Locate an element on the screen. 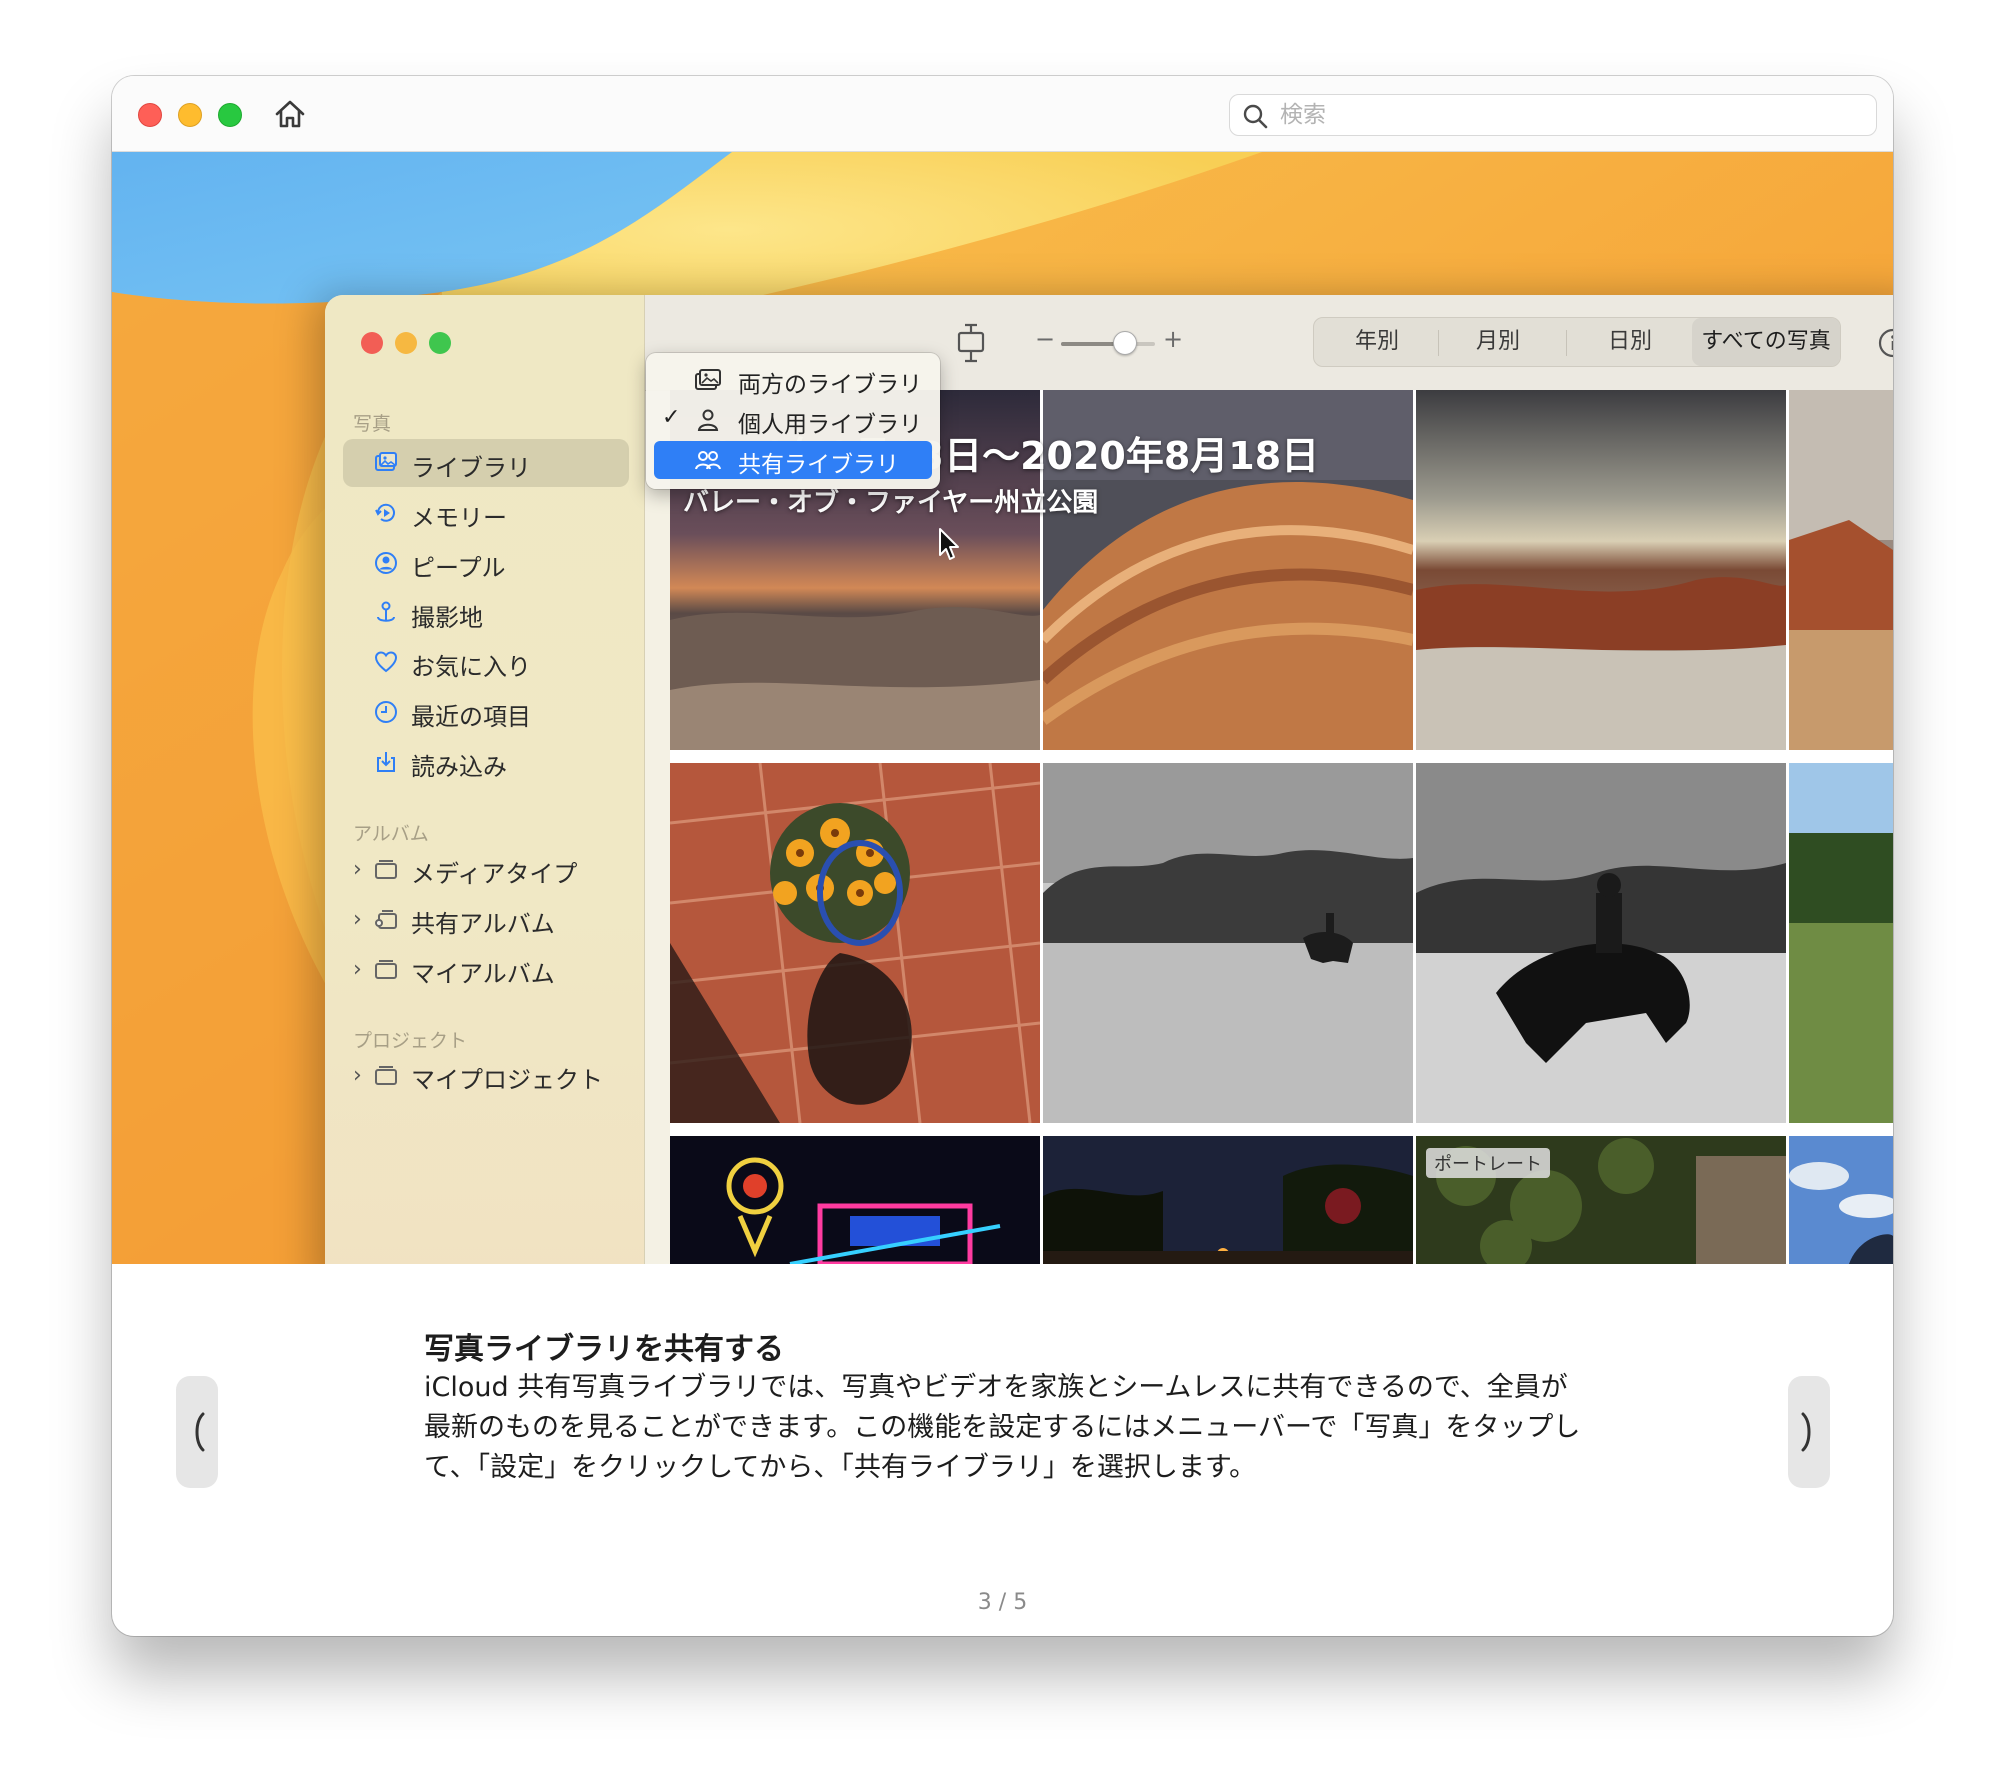 The height and width of the screenshot is (1784, 2004). search-input is located at coordinates (1570, 115).